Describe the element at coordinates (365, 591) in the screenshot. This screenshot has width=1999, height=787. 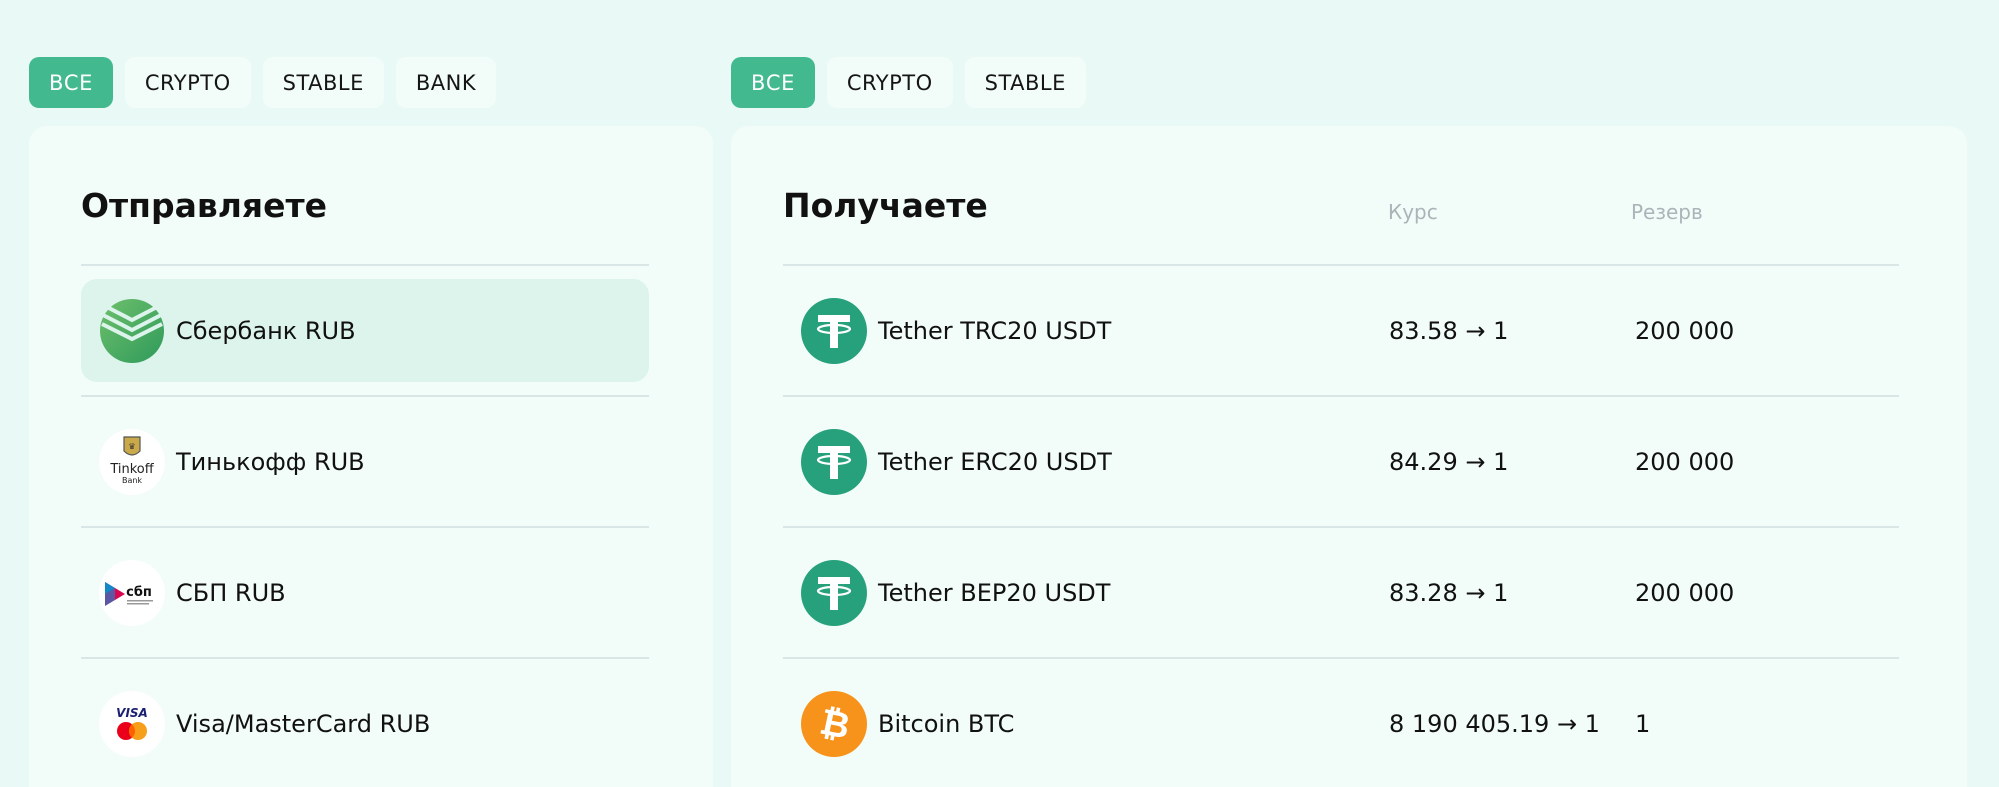
I see `send-item-sbp: сбп СБП RUB` at that location.